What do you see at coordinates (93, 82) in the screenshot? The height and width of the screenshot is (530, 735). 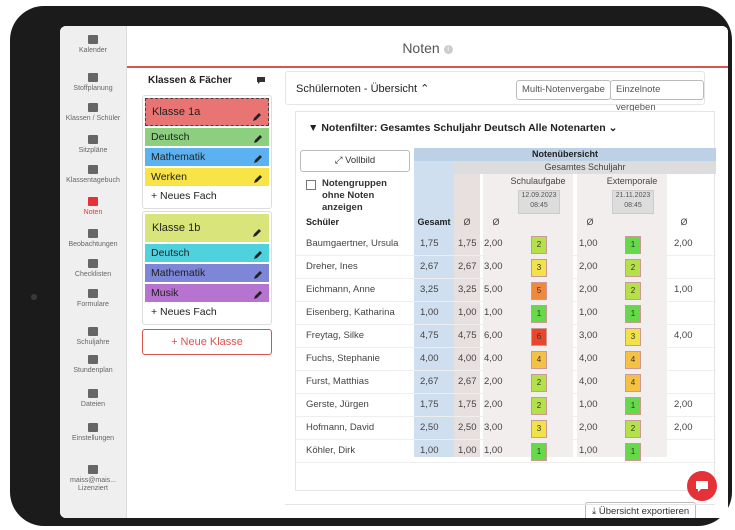 I see `sidebar-item-1: Stoffplanung` at bounding box center [93, 82].